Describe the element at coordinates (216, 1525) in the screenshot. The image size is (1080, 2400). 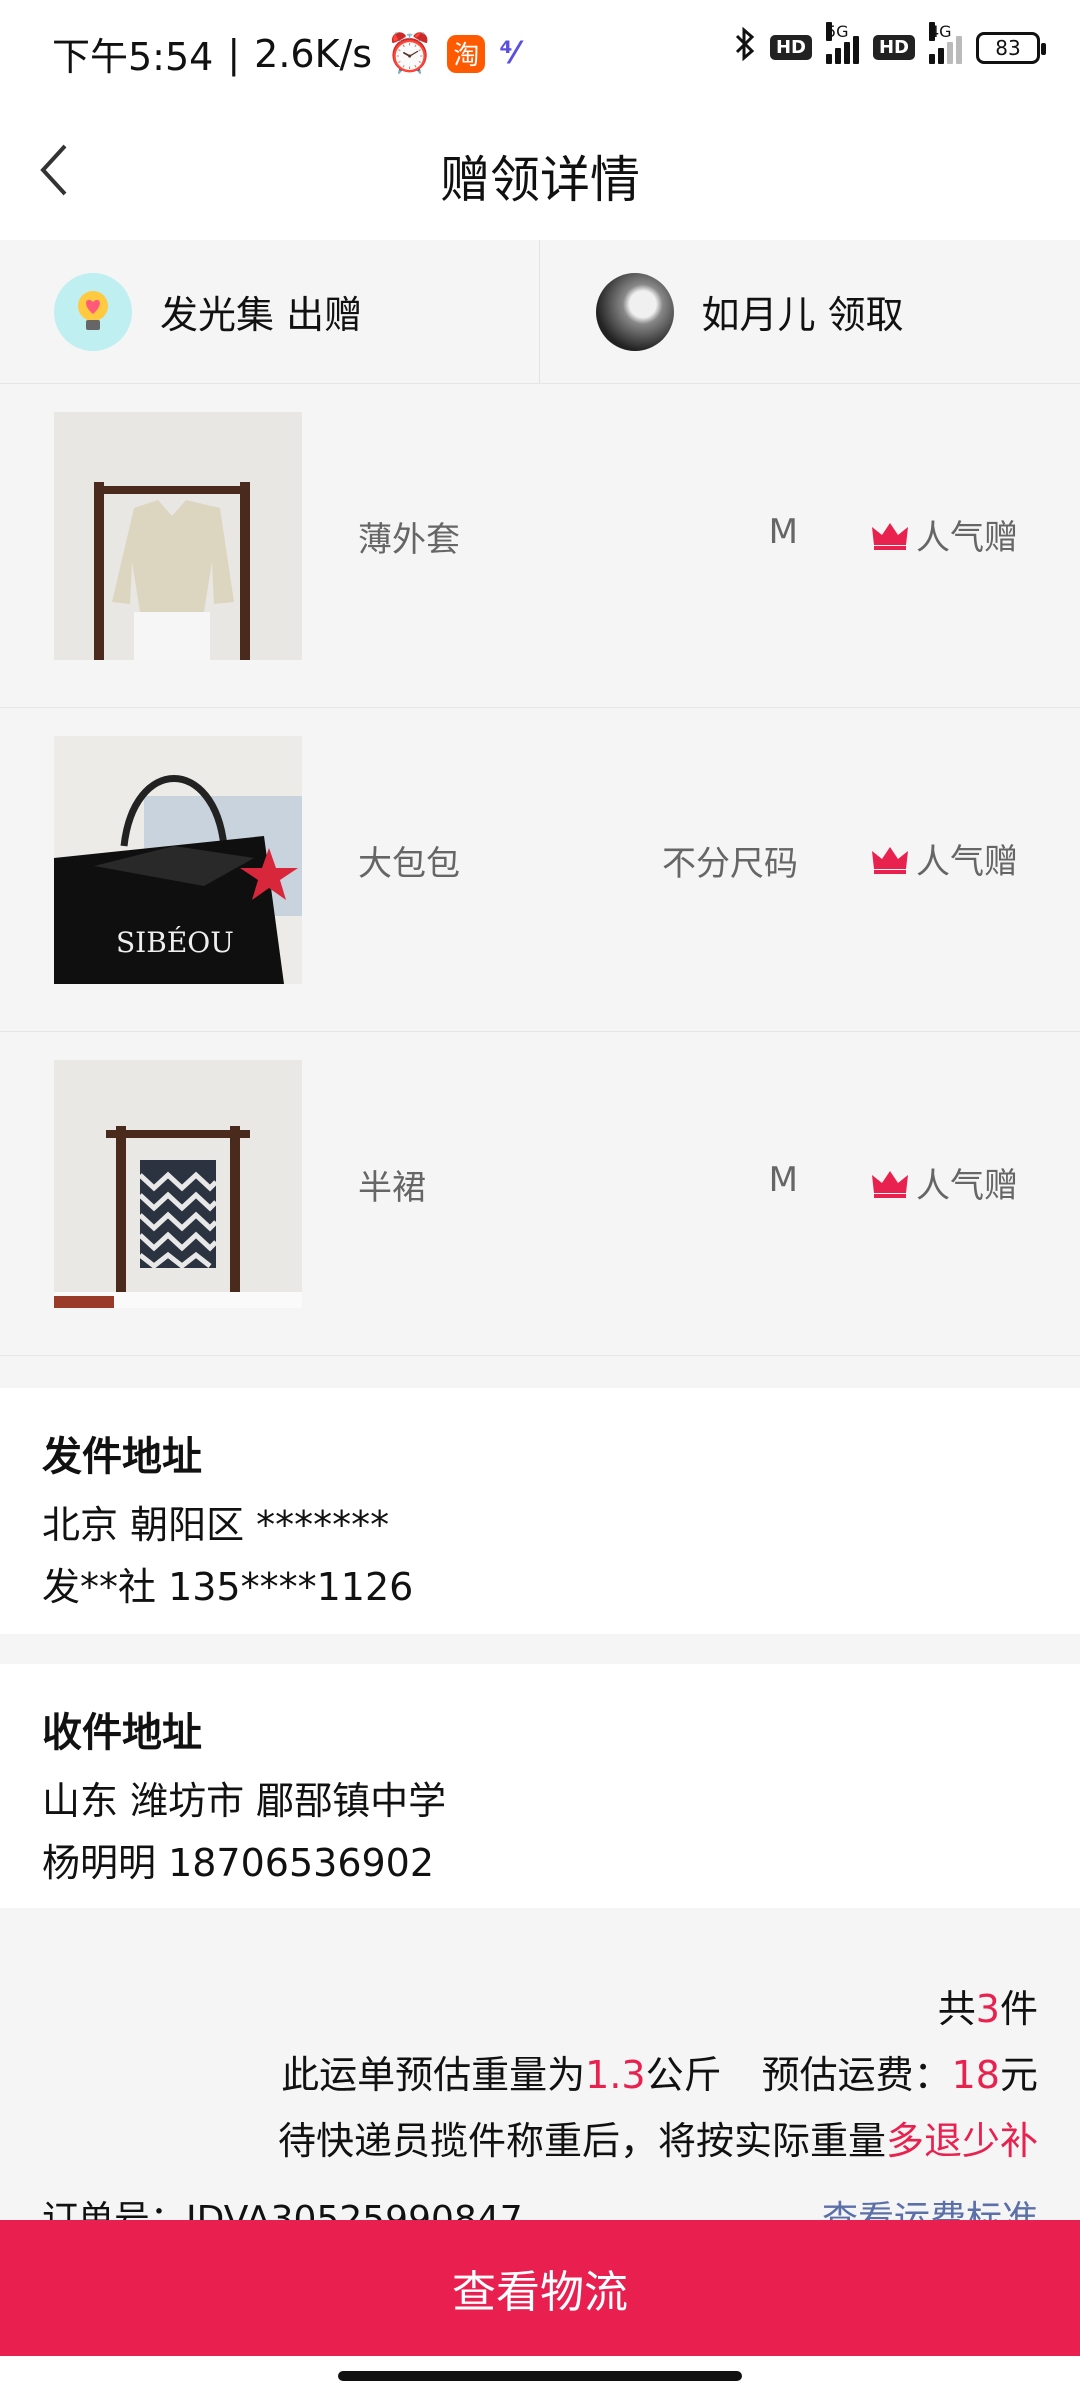
I see `sender-address-line: 北京 朝阳区 *******` at that location.